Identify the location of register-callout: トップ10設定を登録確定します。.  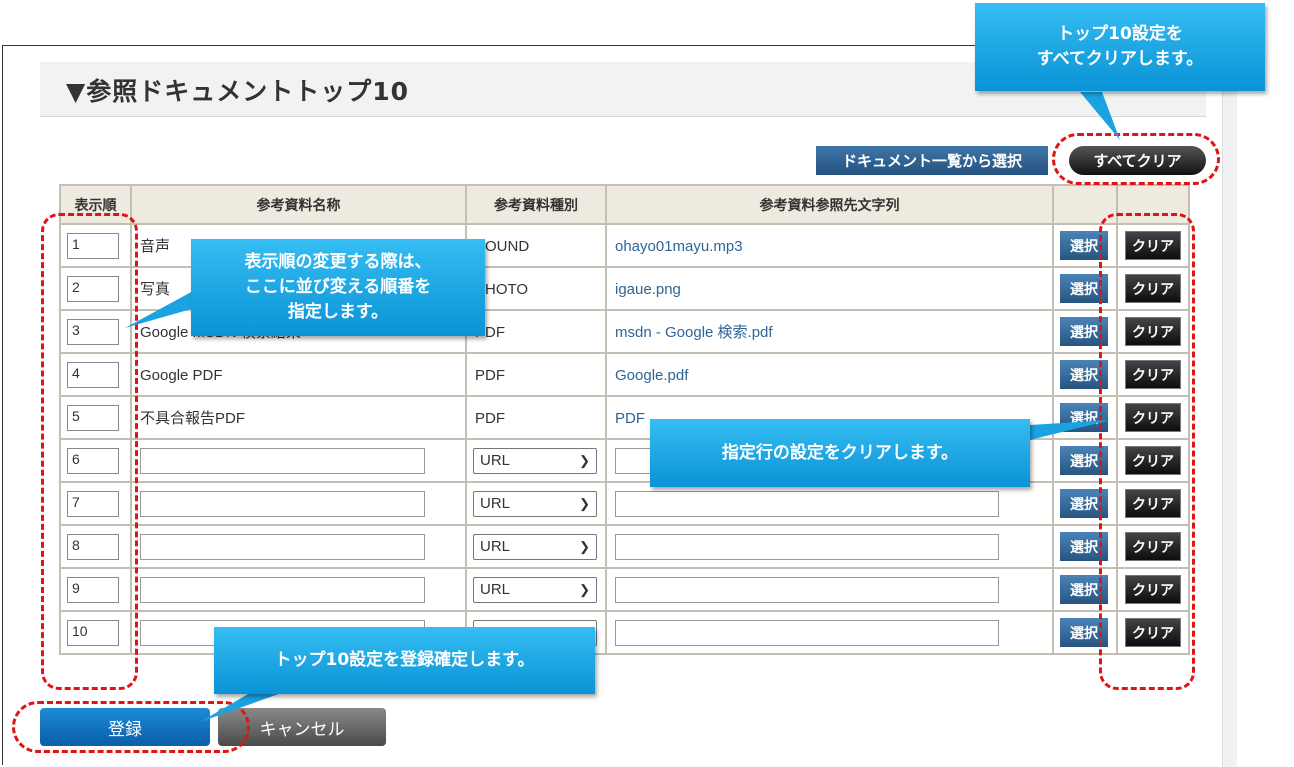
(404, 660).